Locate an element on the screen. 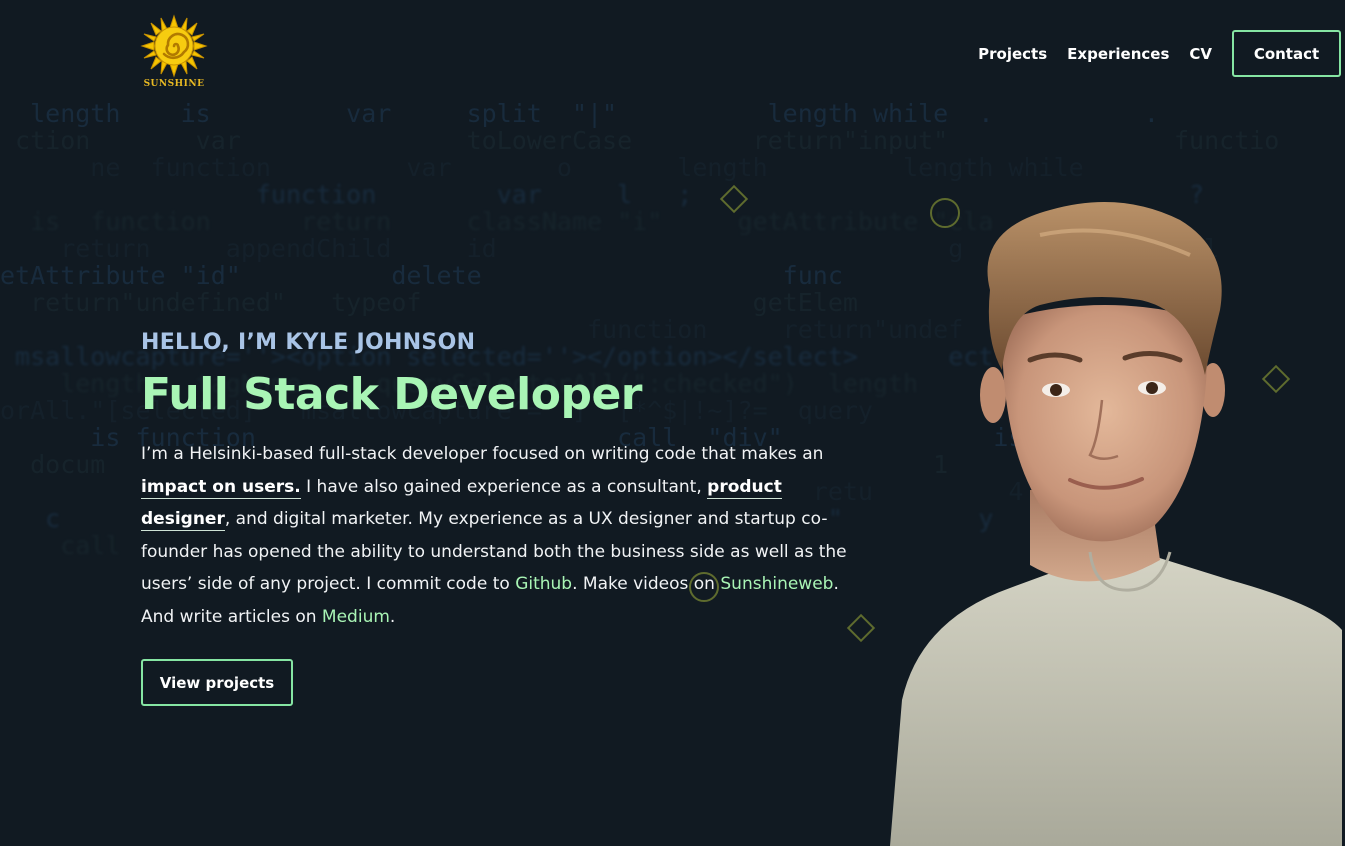  code-line: ne function var o length length while is located at coordinates (542, 167).